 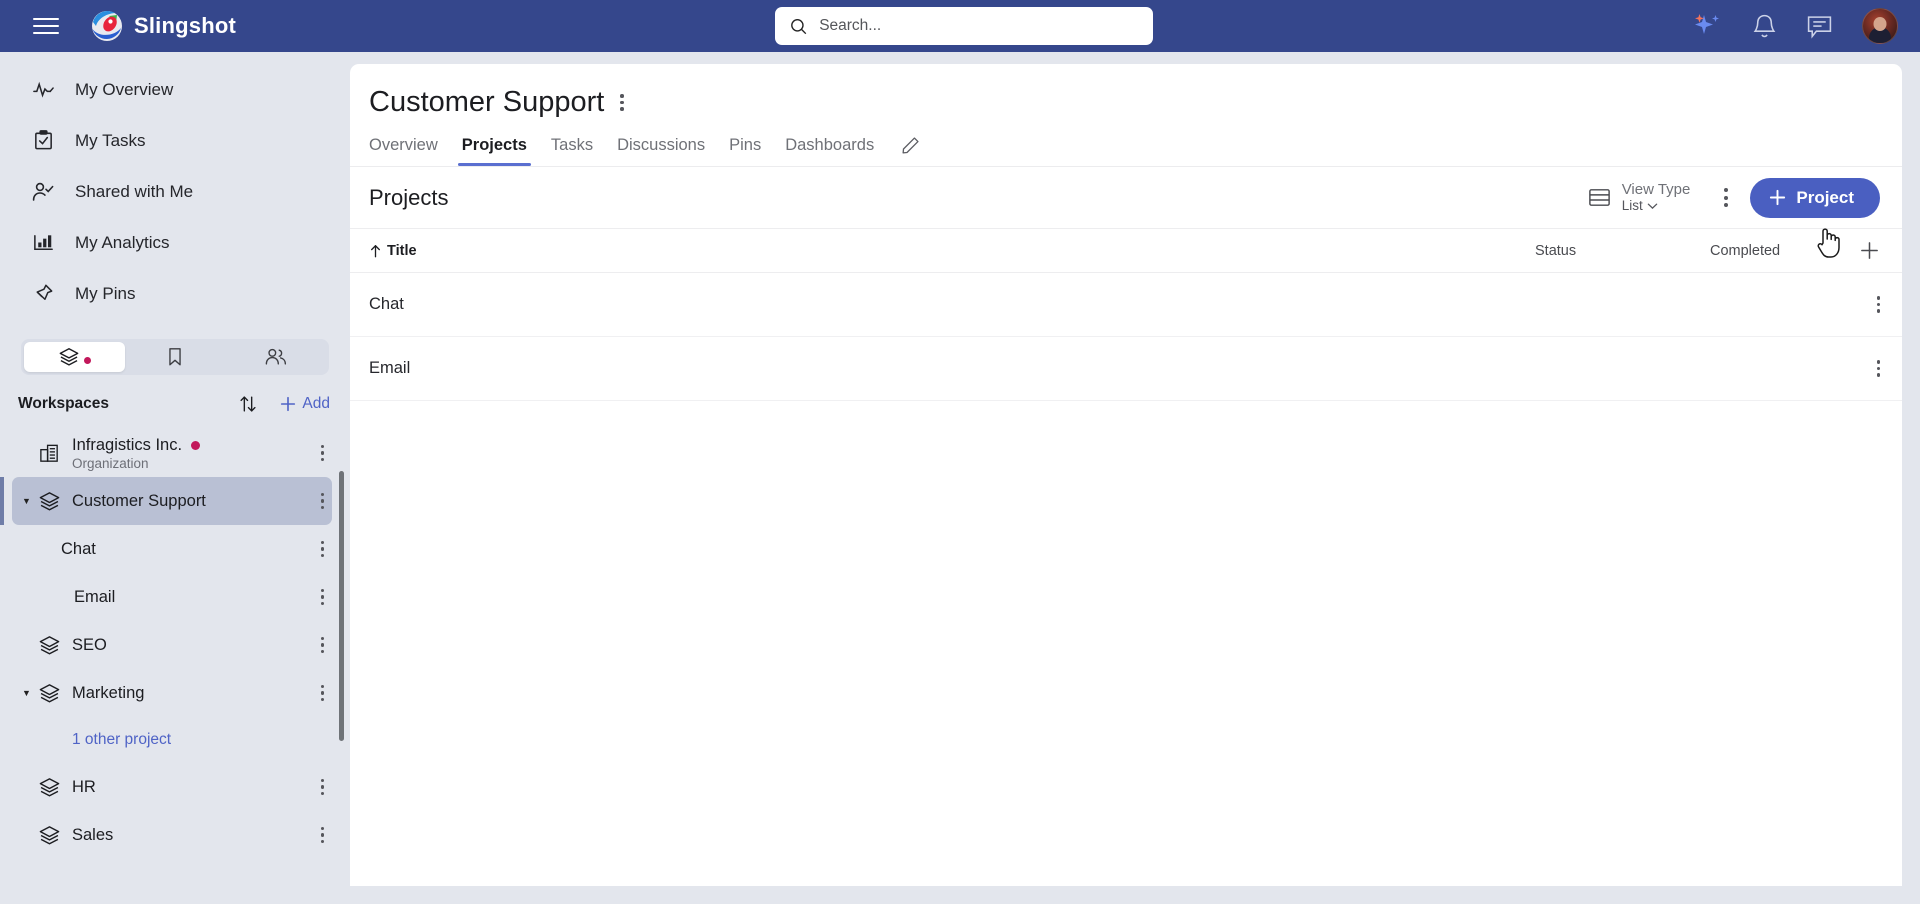 What do you see at coordinates (622, 102) in the screenshot?
I see `page-kebab-menu-icon` at bounding box center [622, 102].